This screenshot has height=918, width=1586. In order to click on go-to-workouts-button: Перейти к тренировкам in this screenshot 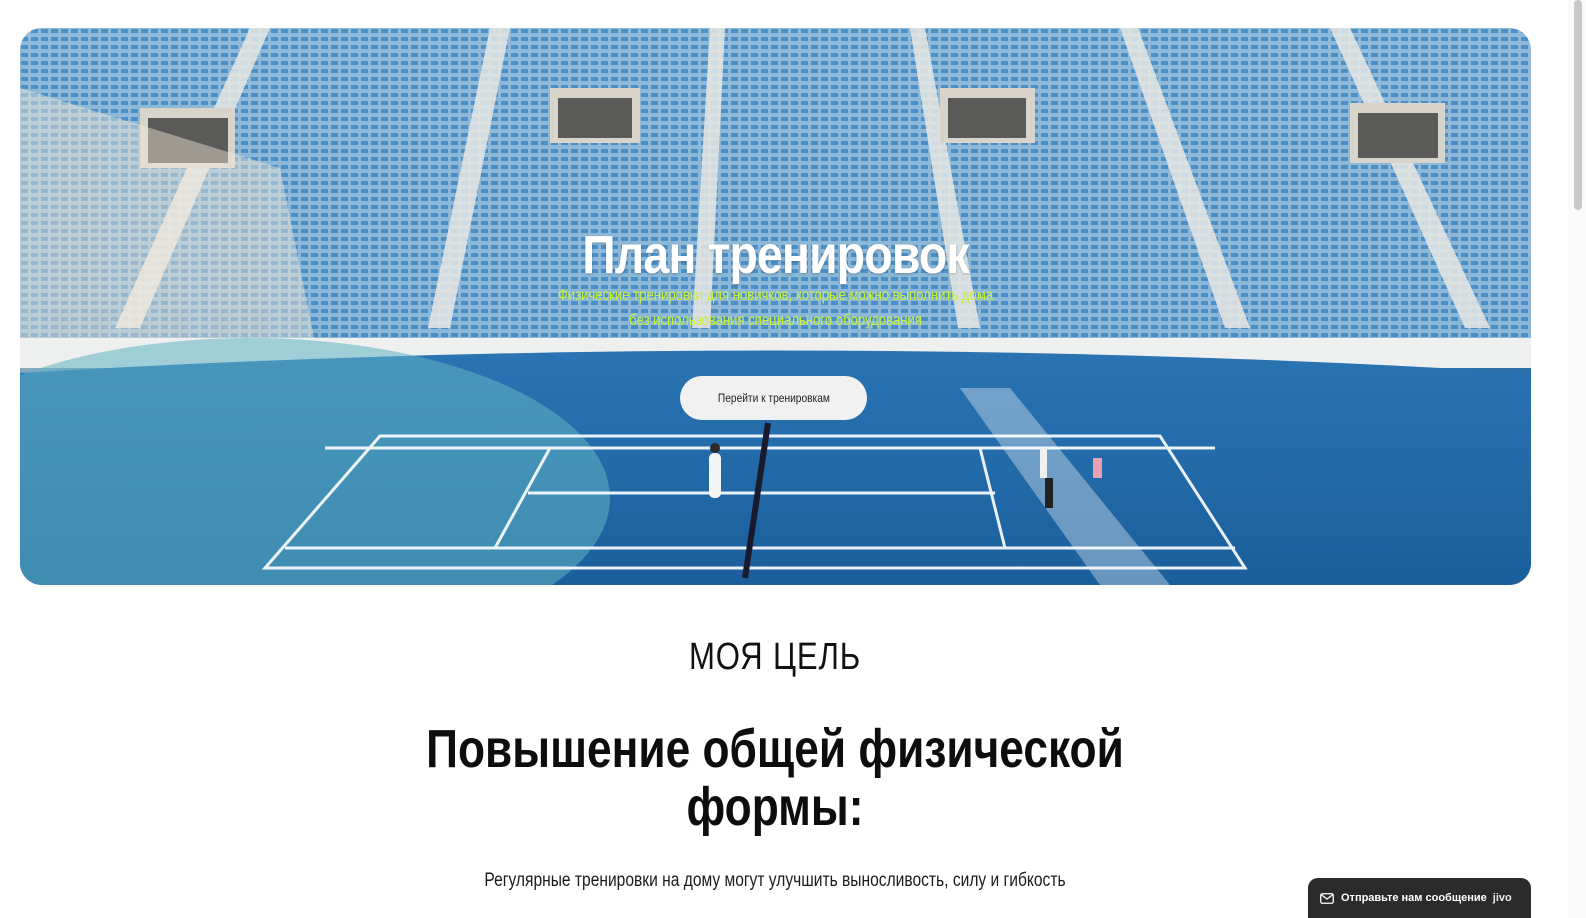, I will do `click(773, 398)`.